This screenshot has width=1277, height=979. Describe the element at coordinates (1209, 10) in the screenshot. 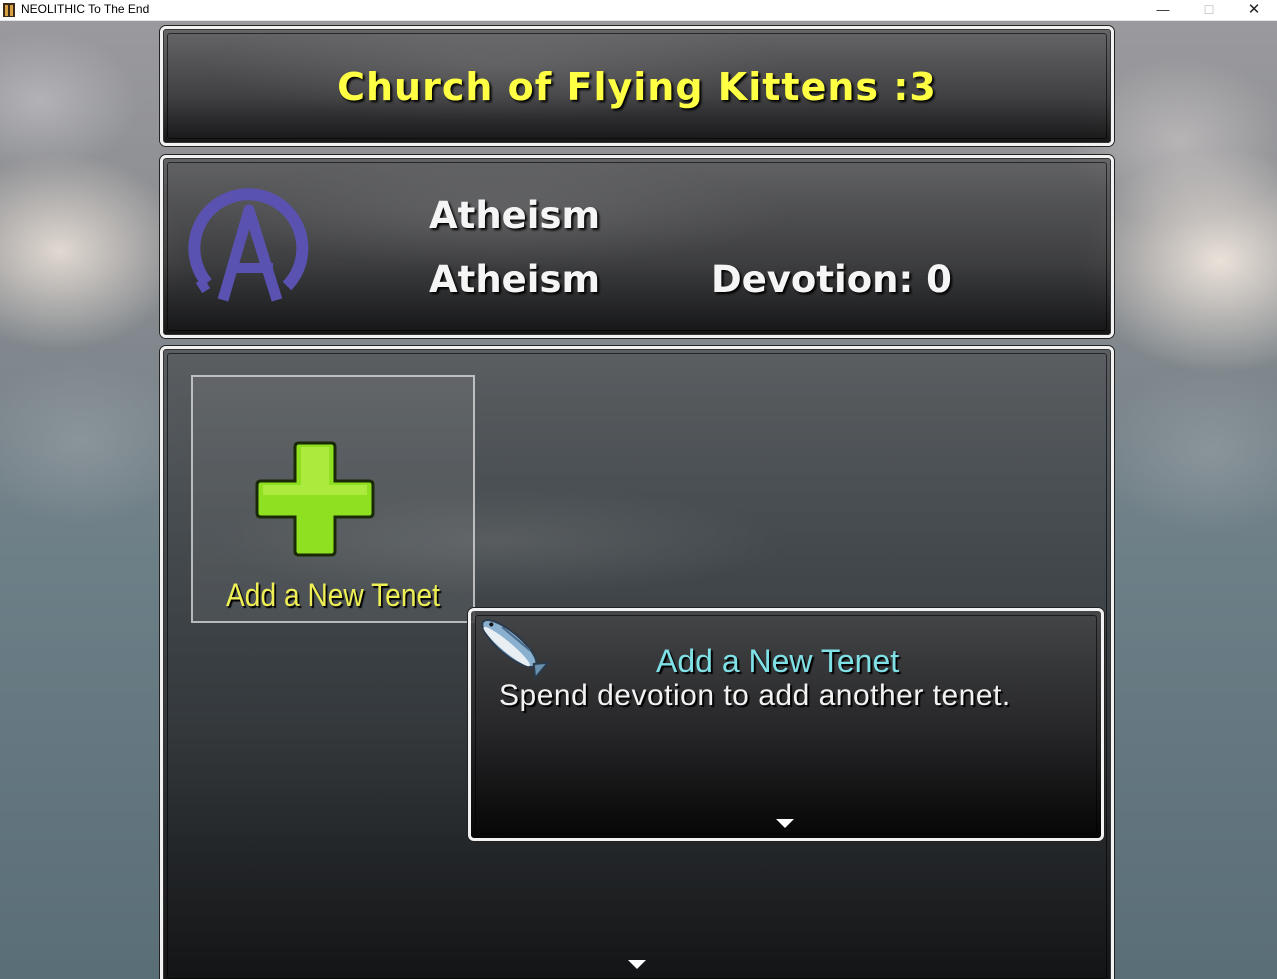

I see `maximize-button: ☐` at that location.